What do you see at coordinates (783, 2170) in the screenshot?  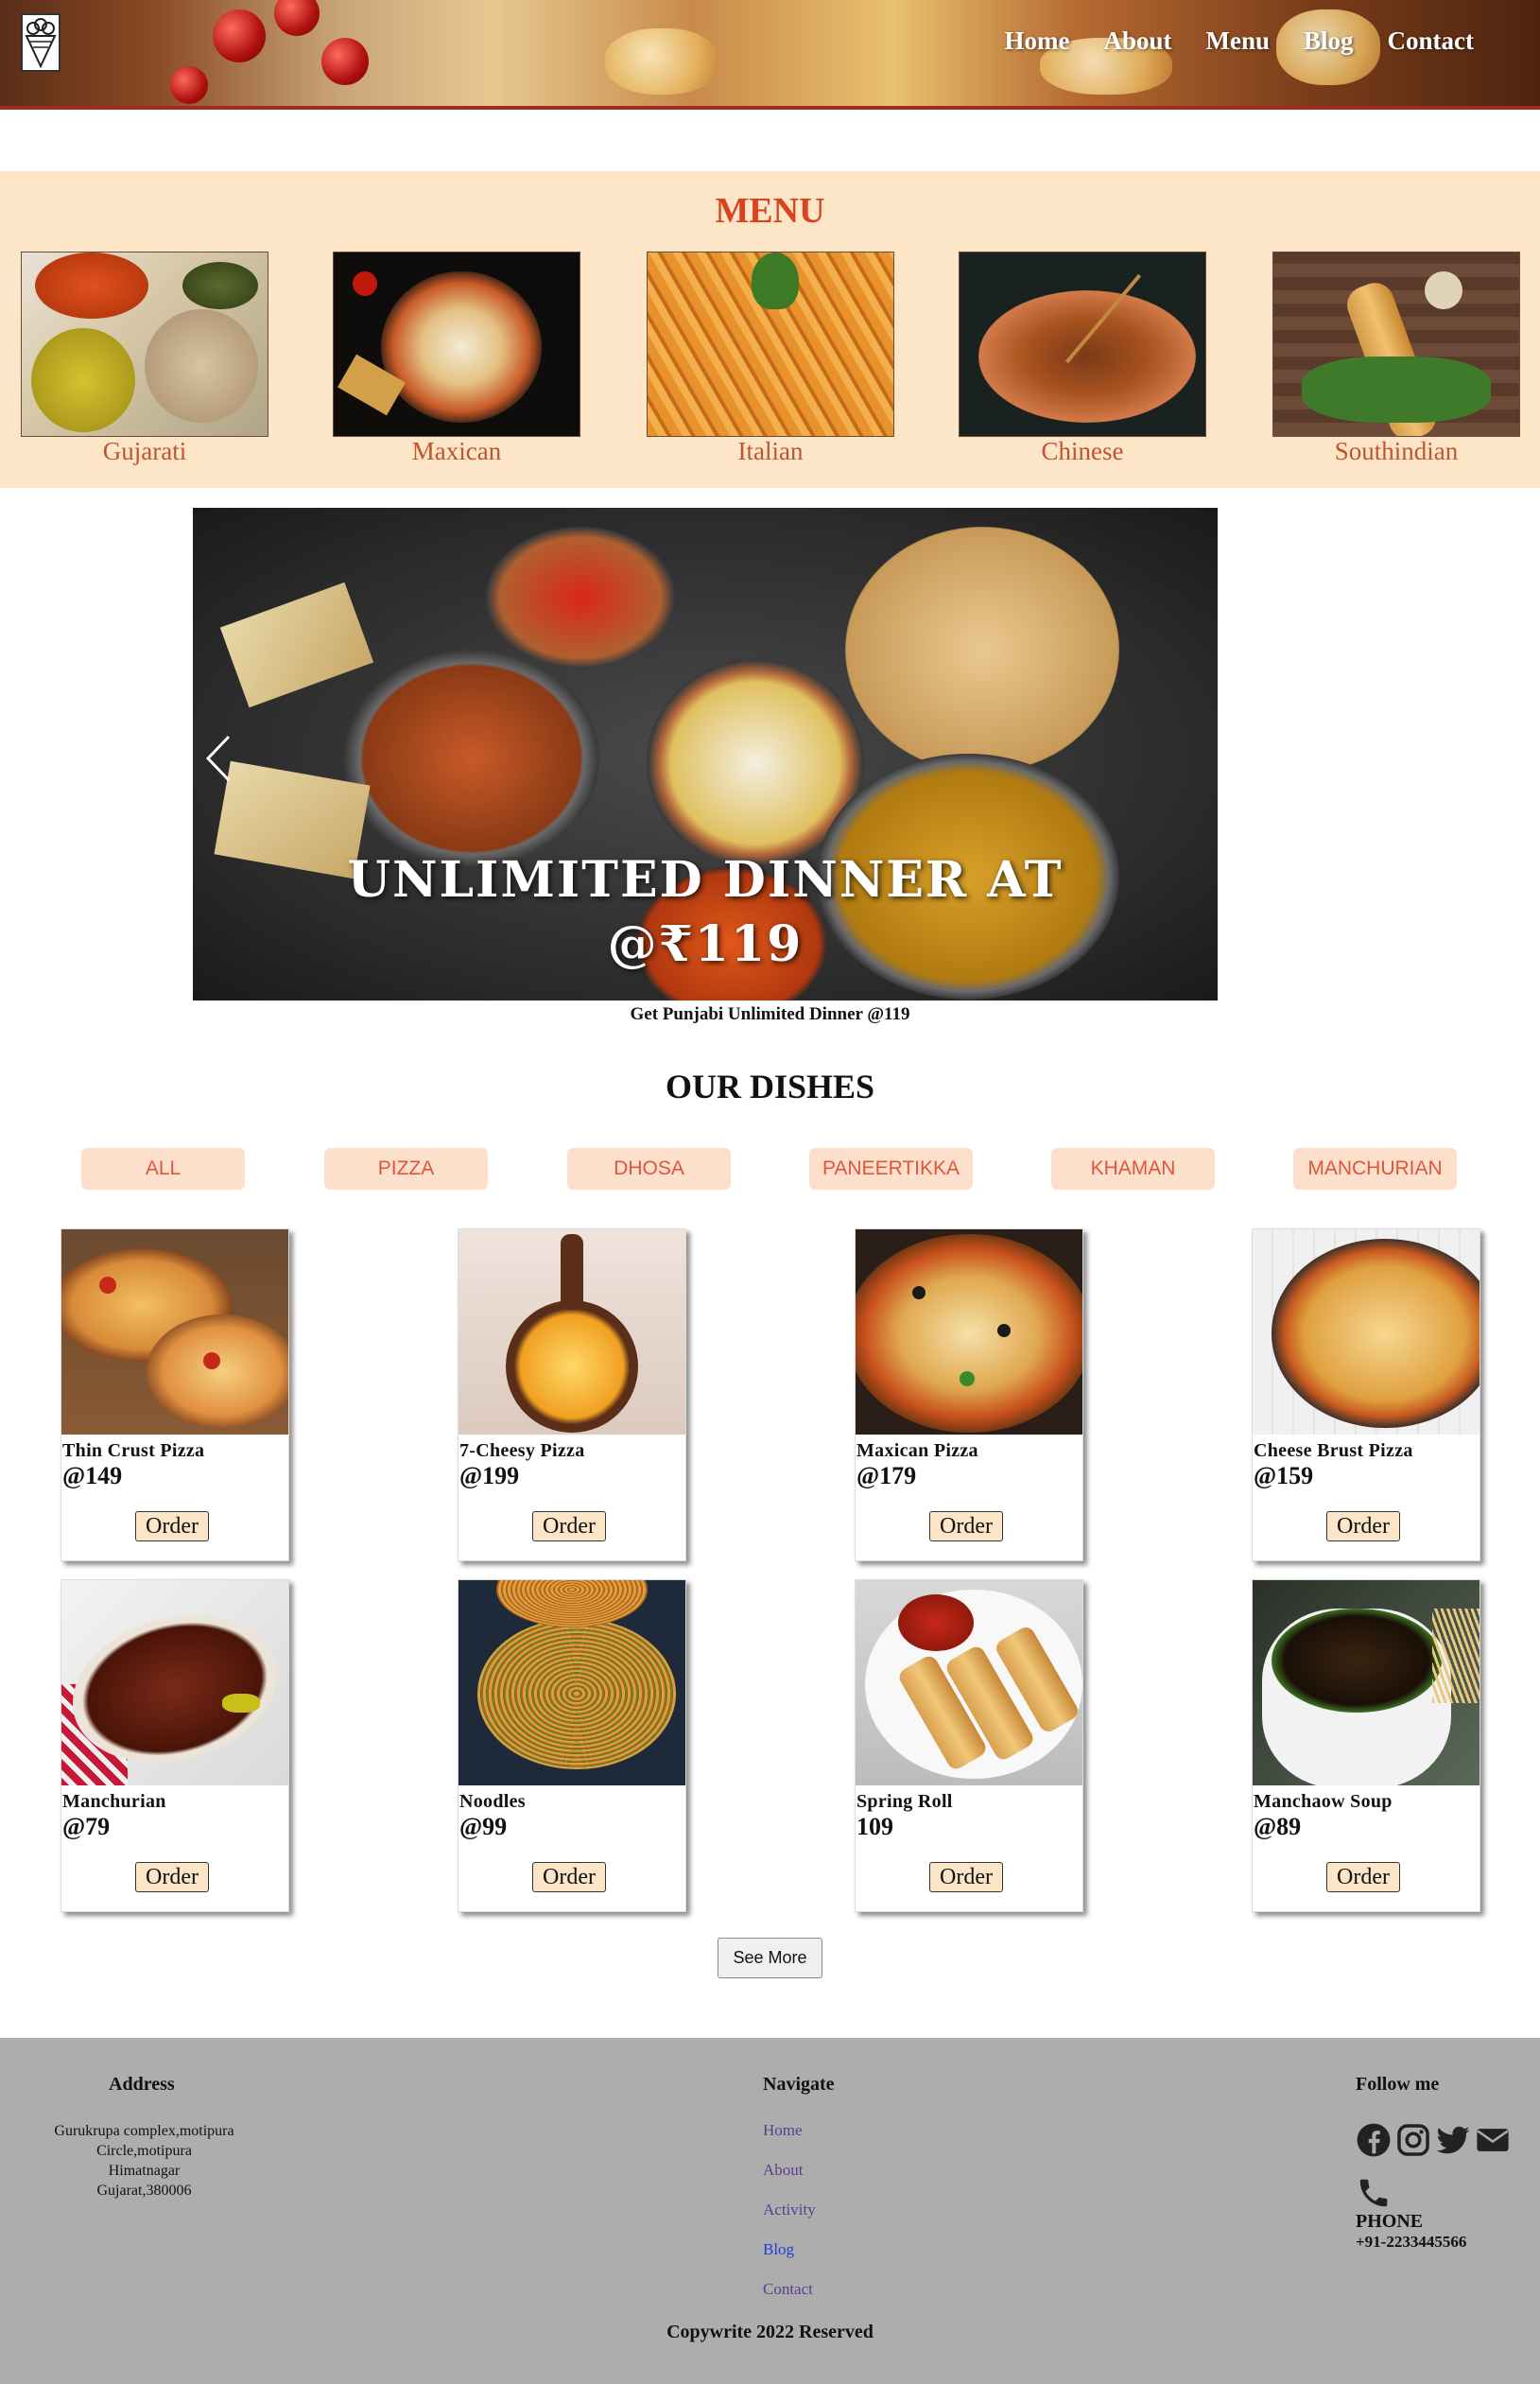 I see `footer-link-about: About` at bounding box center [783, 2170].